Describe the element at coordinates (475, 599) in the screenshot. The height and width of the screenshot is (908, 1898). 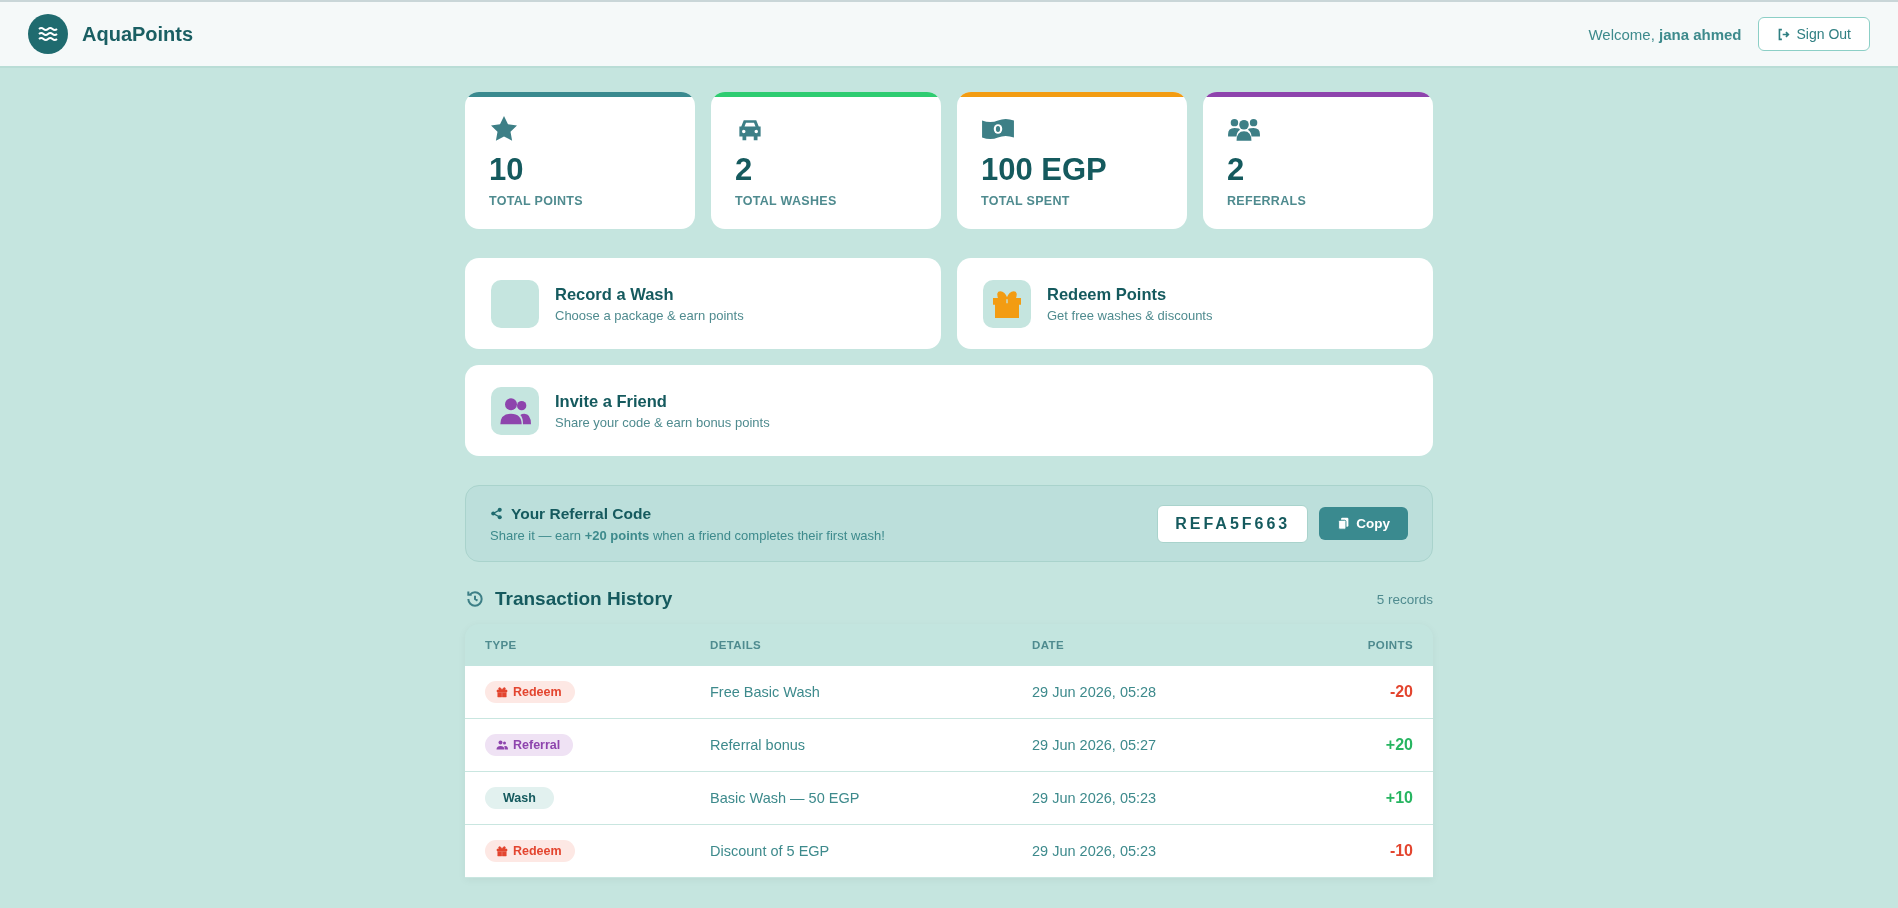
I see `history-icon` at that location.